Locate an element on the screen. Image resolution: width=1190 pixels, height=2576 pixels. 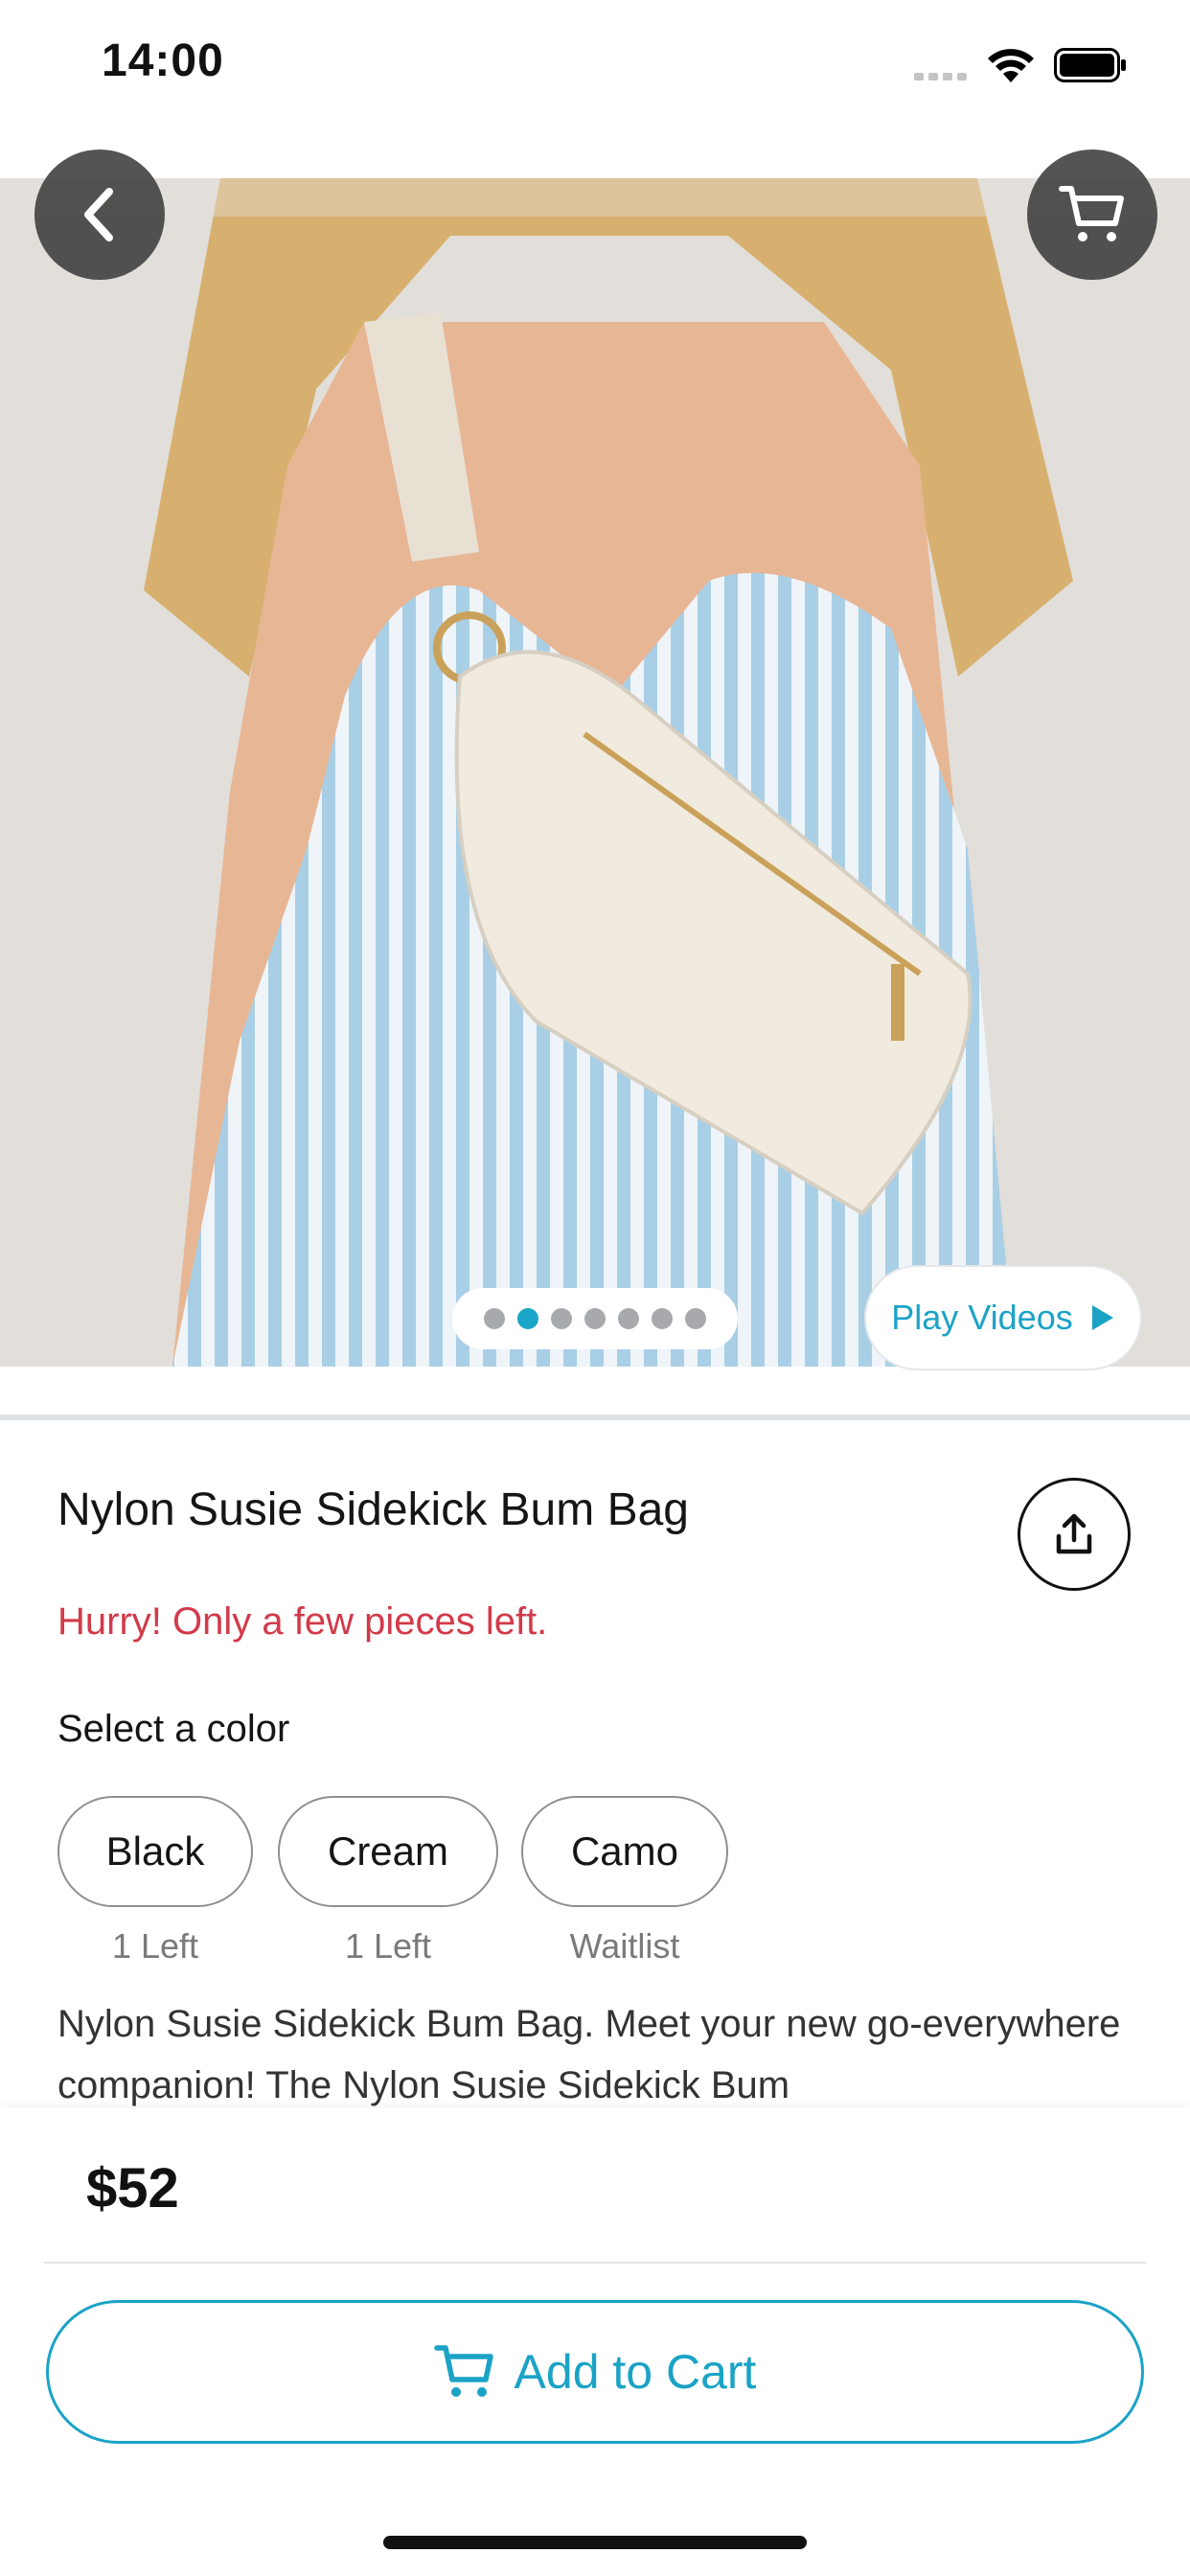
product-price: $52 is located at coordinates (132, 2188).